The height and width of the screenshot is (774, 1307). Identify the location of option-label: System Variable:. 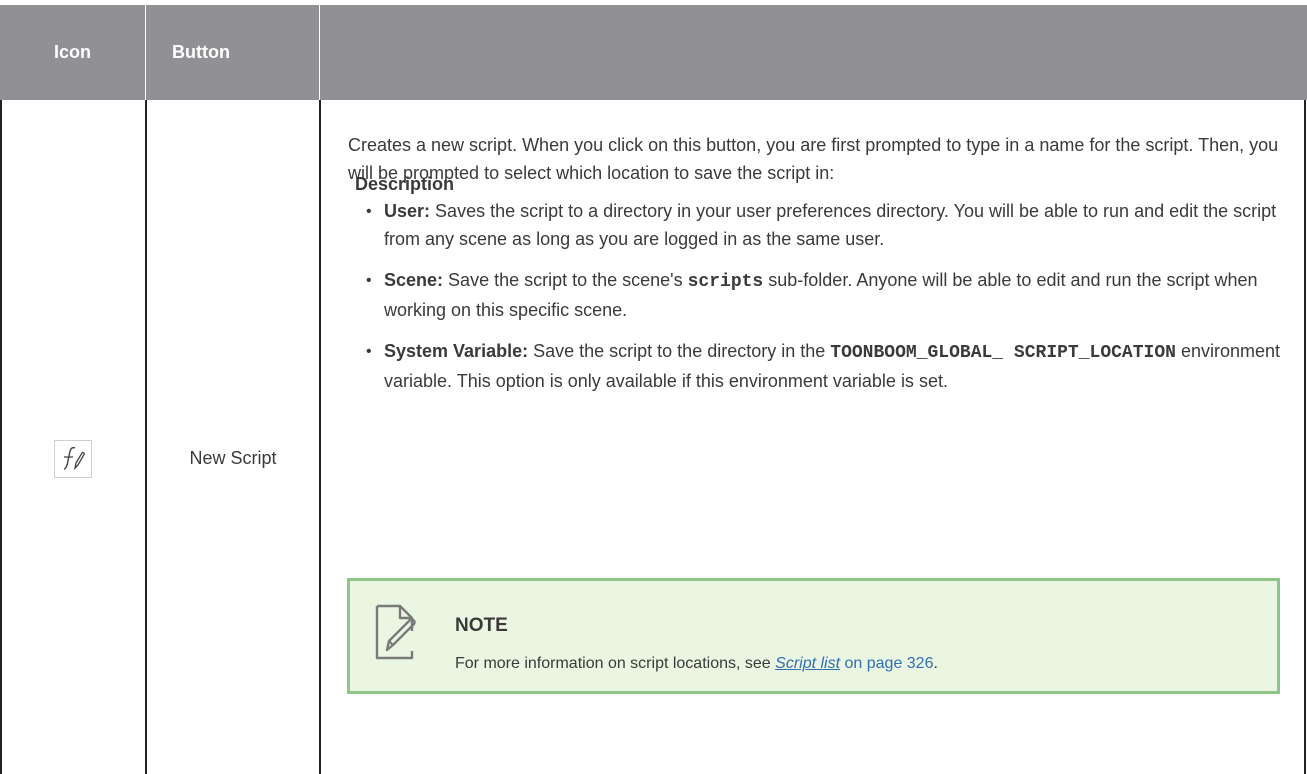
(456, 351).